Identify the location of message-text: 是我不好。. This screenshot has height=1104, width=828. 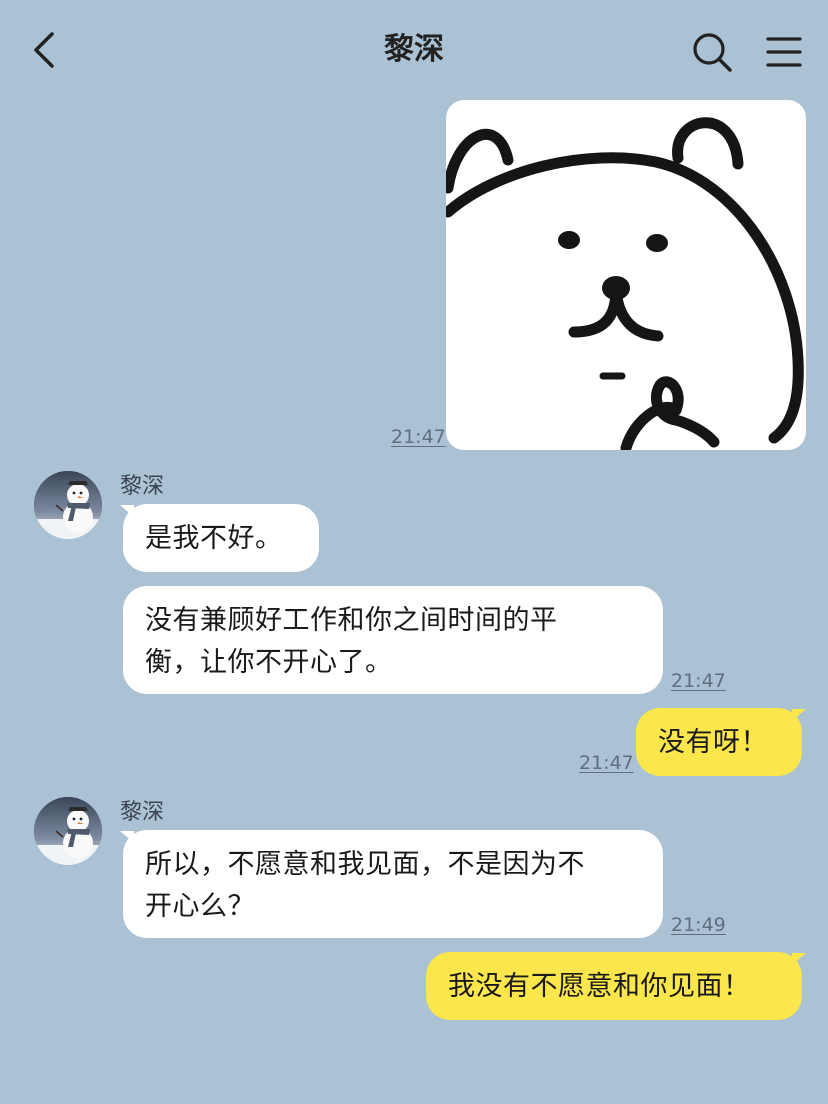
(214, 538).